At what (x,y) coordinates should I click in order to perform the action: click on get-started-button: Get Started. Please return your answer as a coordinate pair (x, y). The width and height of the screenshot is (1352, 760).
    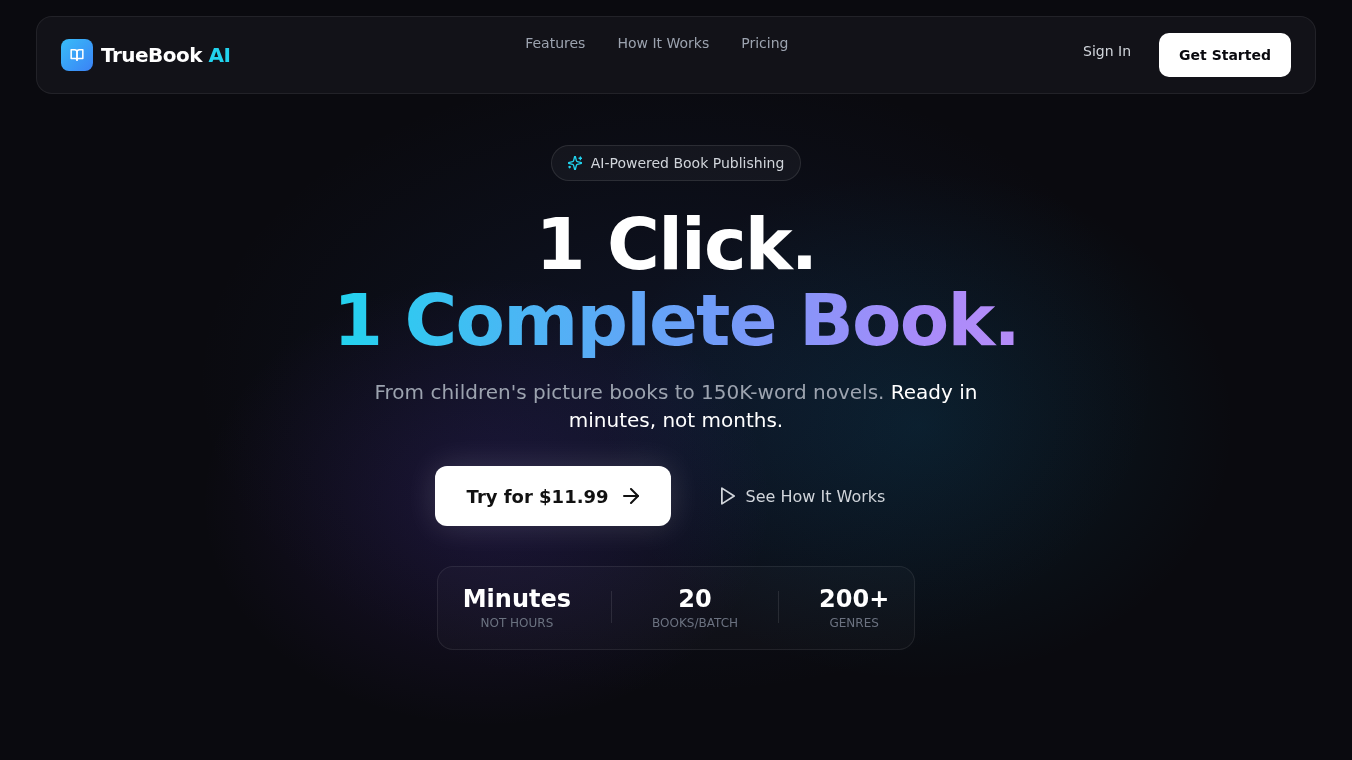
    Looking at the image, I should click on (1225, 55).